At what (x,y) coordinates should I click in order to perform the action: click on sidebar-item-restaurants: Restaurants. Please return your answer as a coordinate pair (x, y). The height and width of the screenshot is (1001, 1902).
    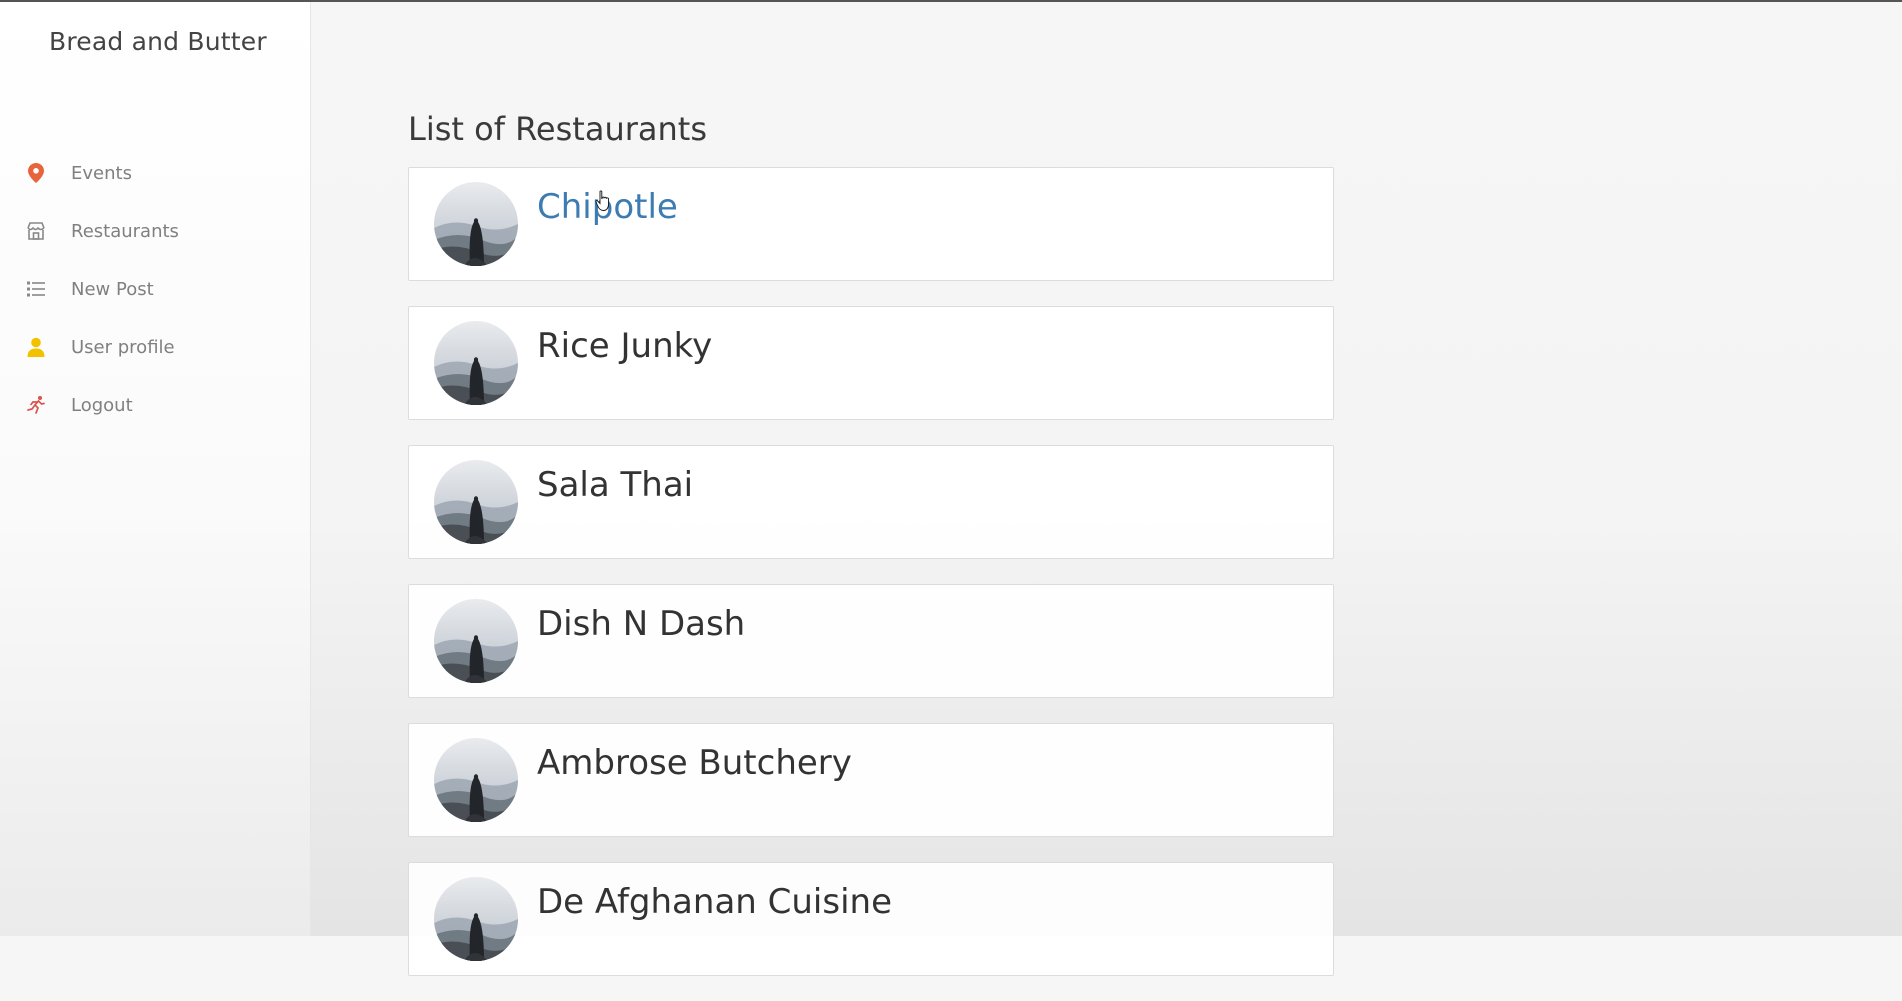
    Looking at the image, I should click on (155, 231).